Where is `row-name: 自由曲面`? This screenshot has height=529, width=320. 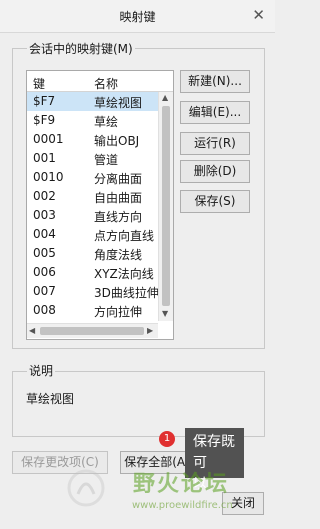
row-name: 自由曲面 is located at coordinates (118, 198).